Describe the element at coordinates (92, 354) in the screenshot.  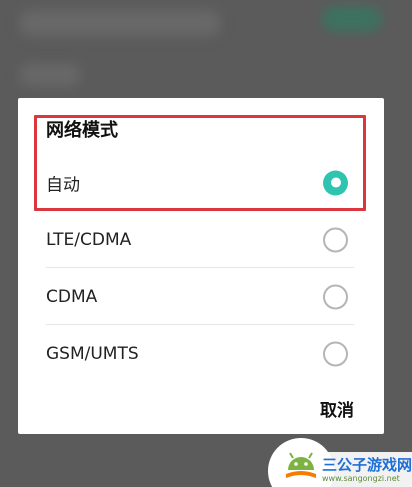
I see `option-label: GSM/UMTS` at that location.